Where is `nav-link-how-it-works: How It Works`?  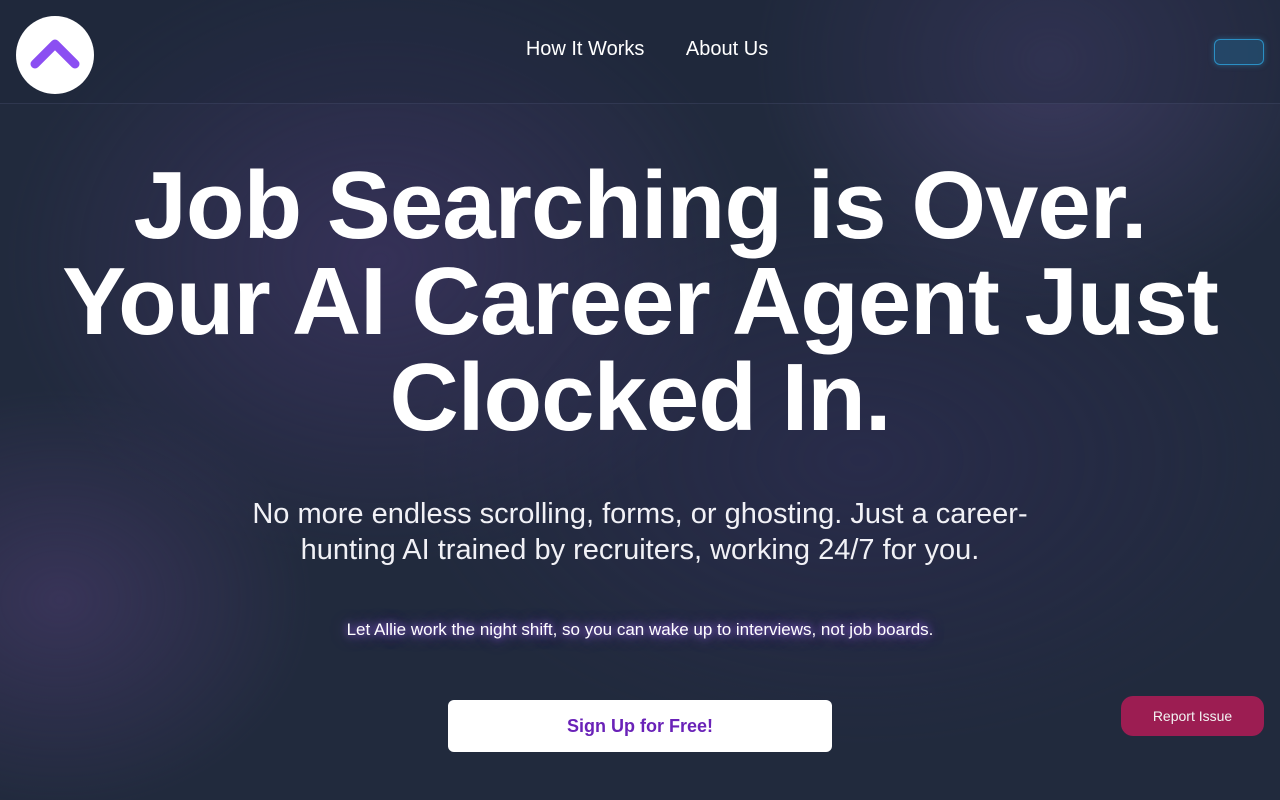
nav-link-how-it-works: How It Works is located at coordinates (585, 49).